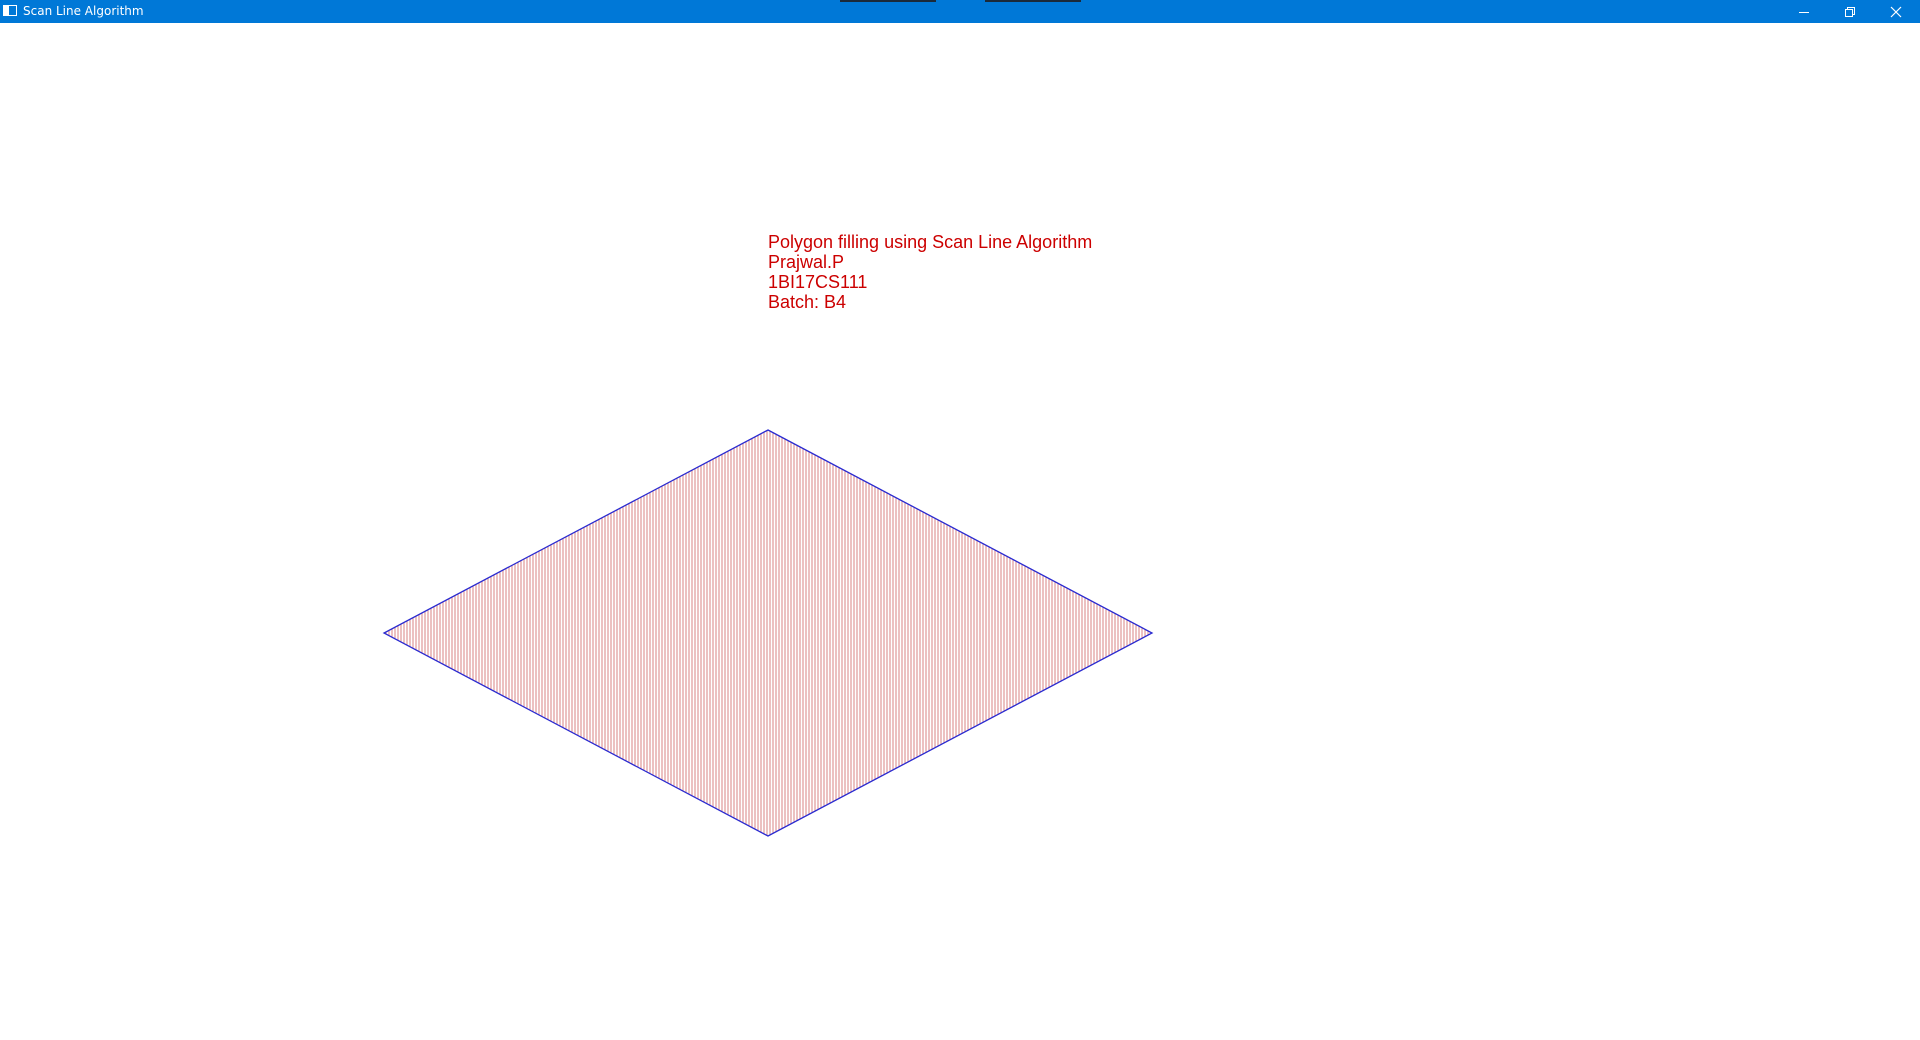  Describe the element at coordinates (10, 10) in the screenshot. I see `app-window-icon` at that location.